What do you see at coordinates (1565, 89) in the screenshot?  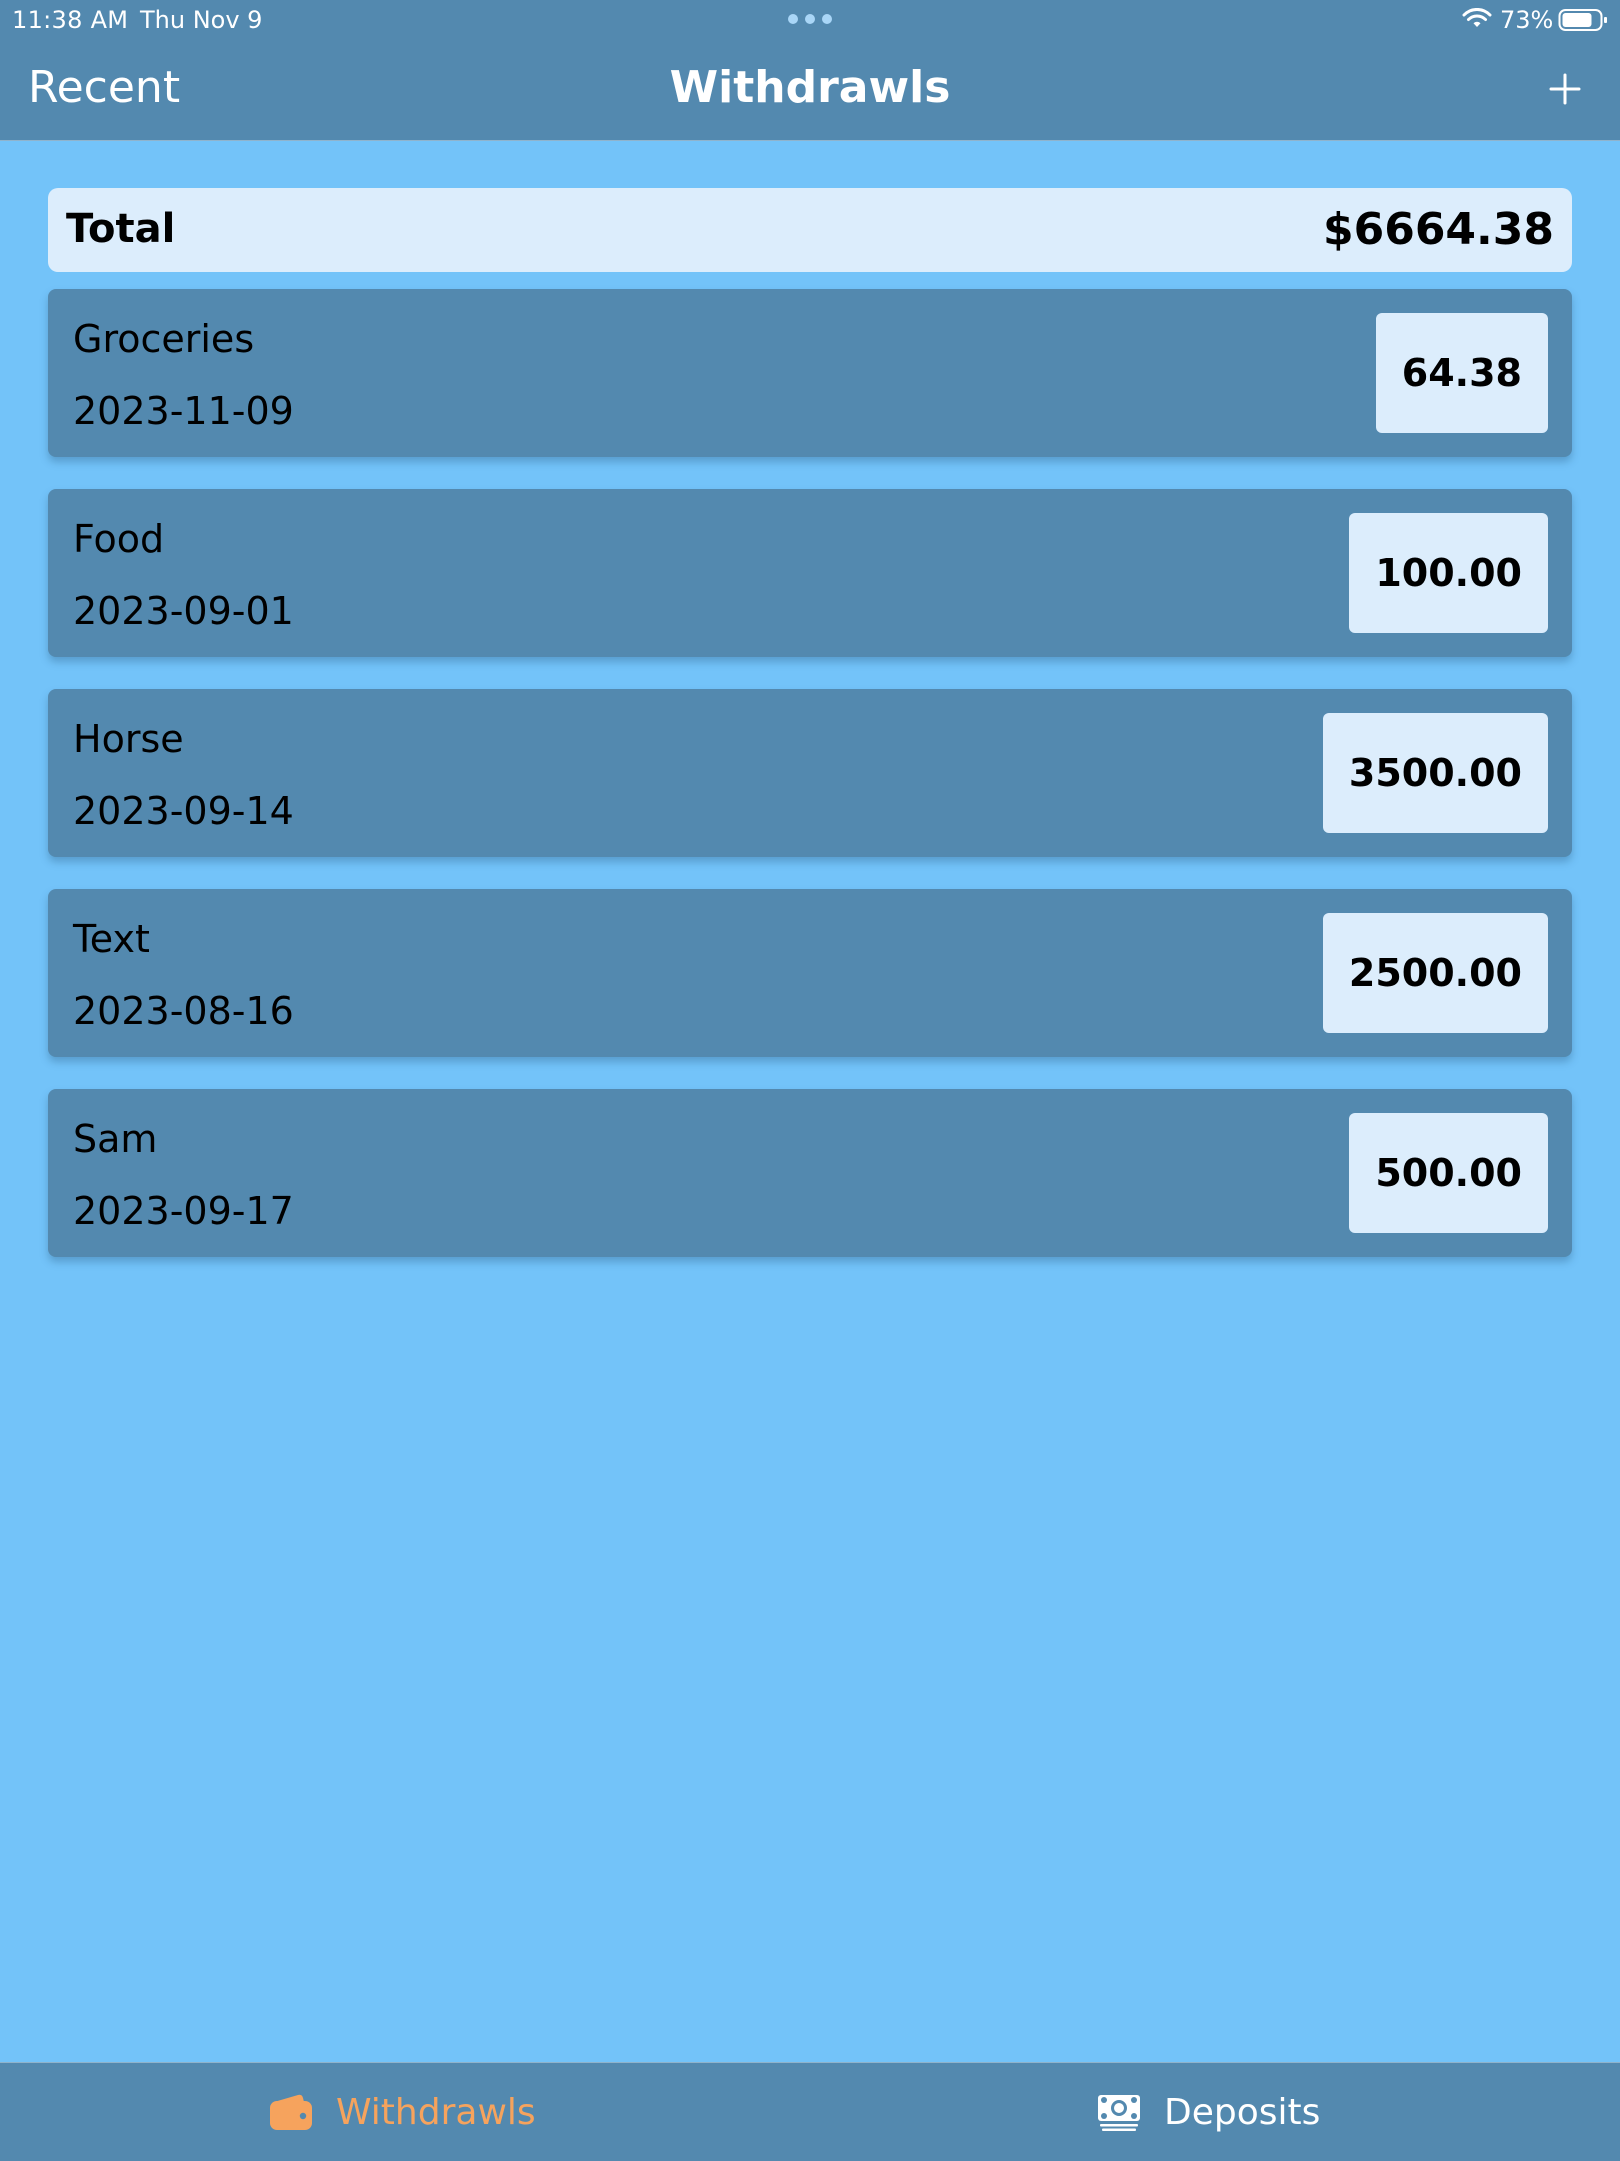 I see `plus-icon` at bounding box center [1565, 89].